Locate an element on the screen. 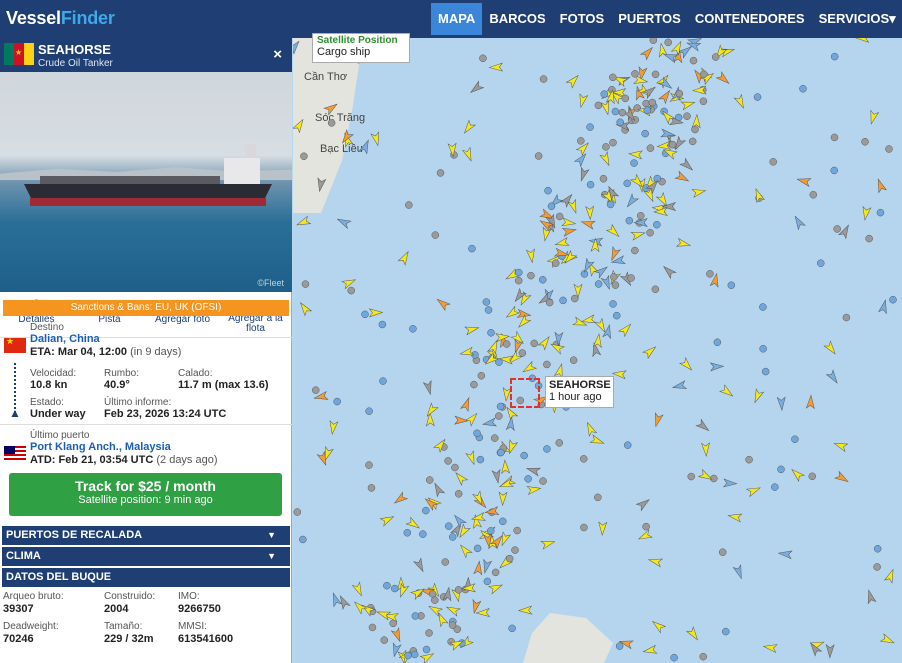 This screenshot has height=663, width=902. vessel-photo: ©Fleet is located at coordinates (146, 182).